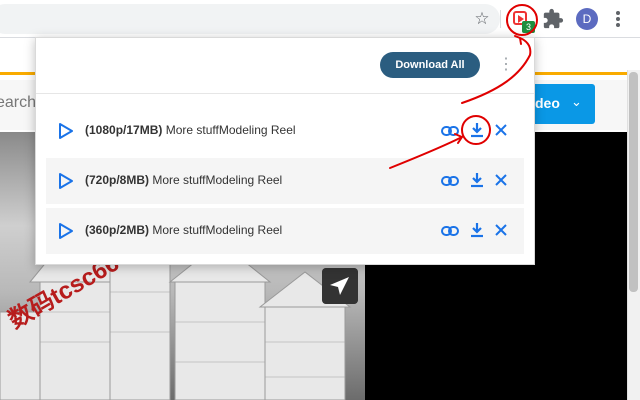 The image size is (640, 400). What do you see at coordinates (117, 230) in the screenshot?
I see `quality-size: (360p/2MB)` at bounding box center [117, 230].